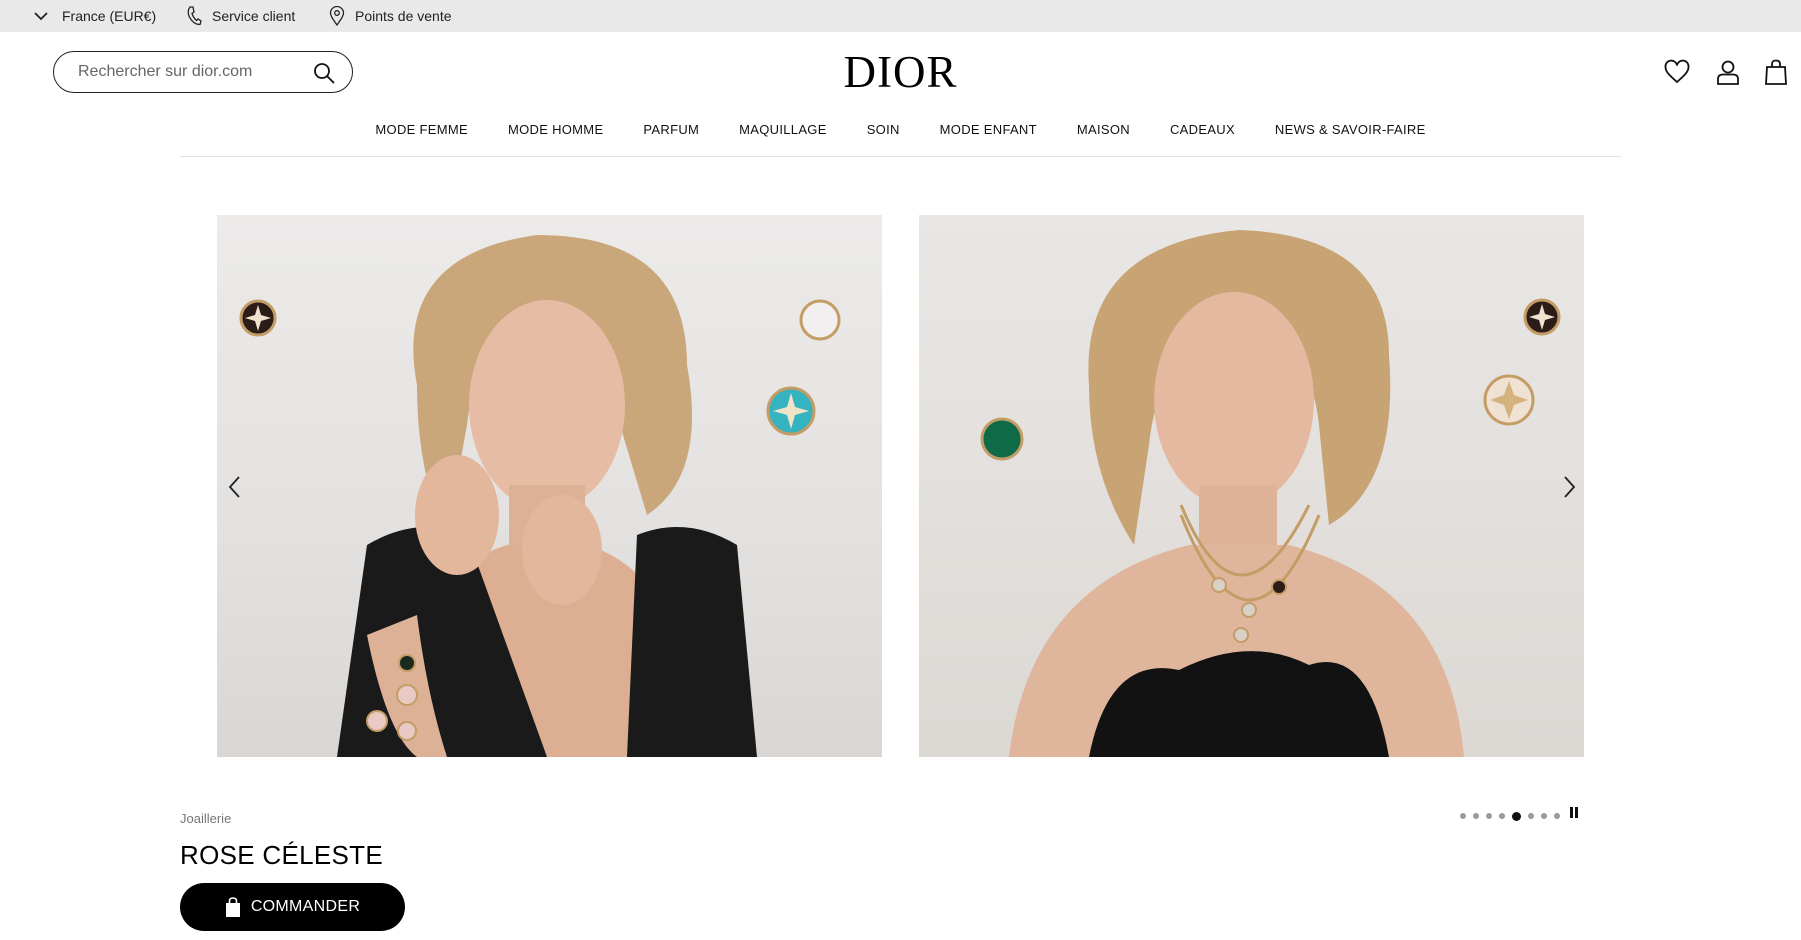 The width and height of the screenshot is (1801, 940). What do you see at coordinates (206, 818) in the screenshot?
I see `product-category: Joaillerie` at bounding box center [206, 818].